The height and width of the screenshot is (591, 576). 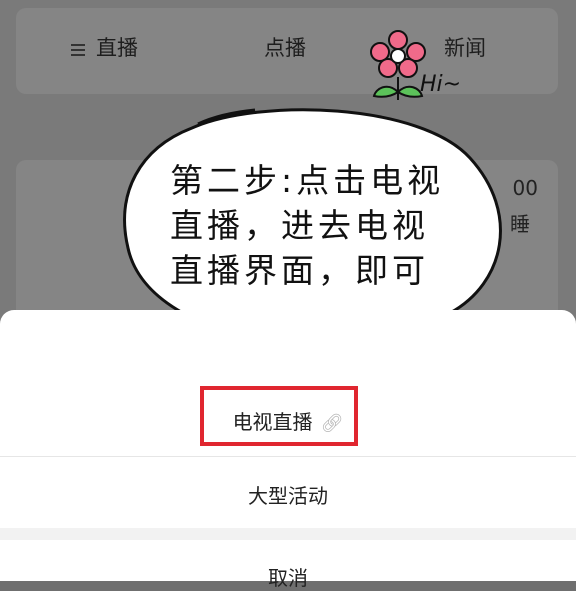 What do you see at coordinates (525, 188) in the screenshot?
I see `card-time: 00` at bounding box center [525, 188].